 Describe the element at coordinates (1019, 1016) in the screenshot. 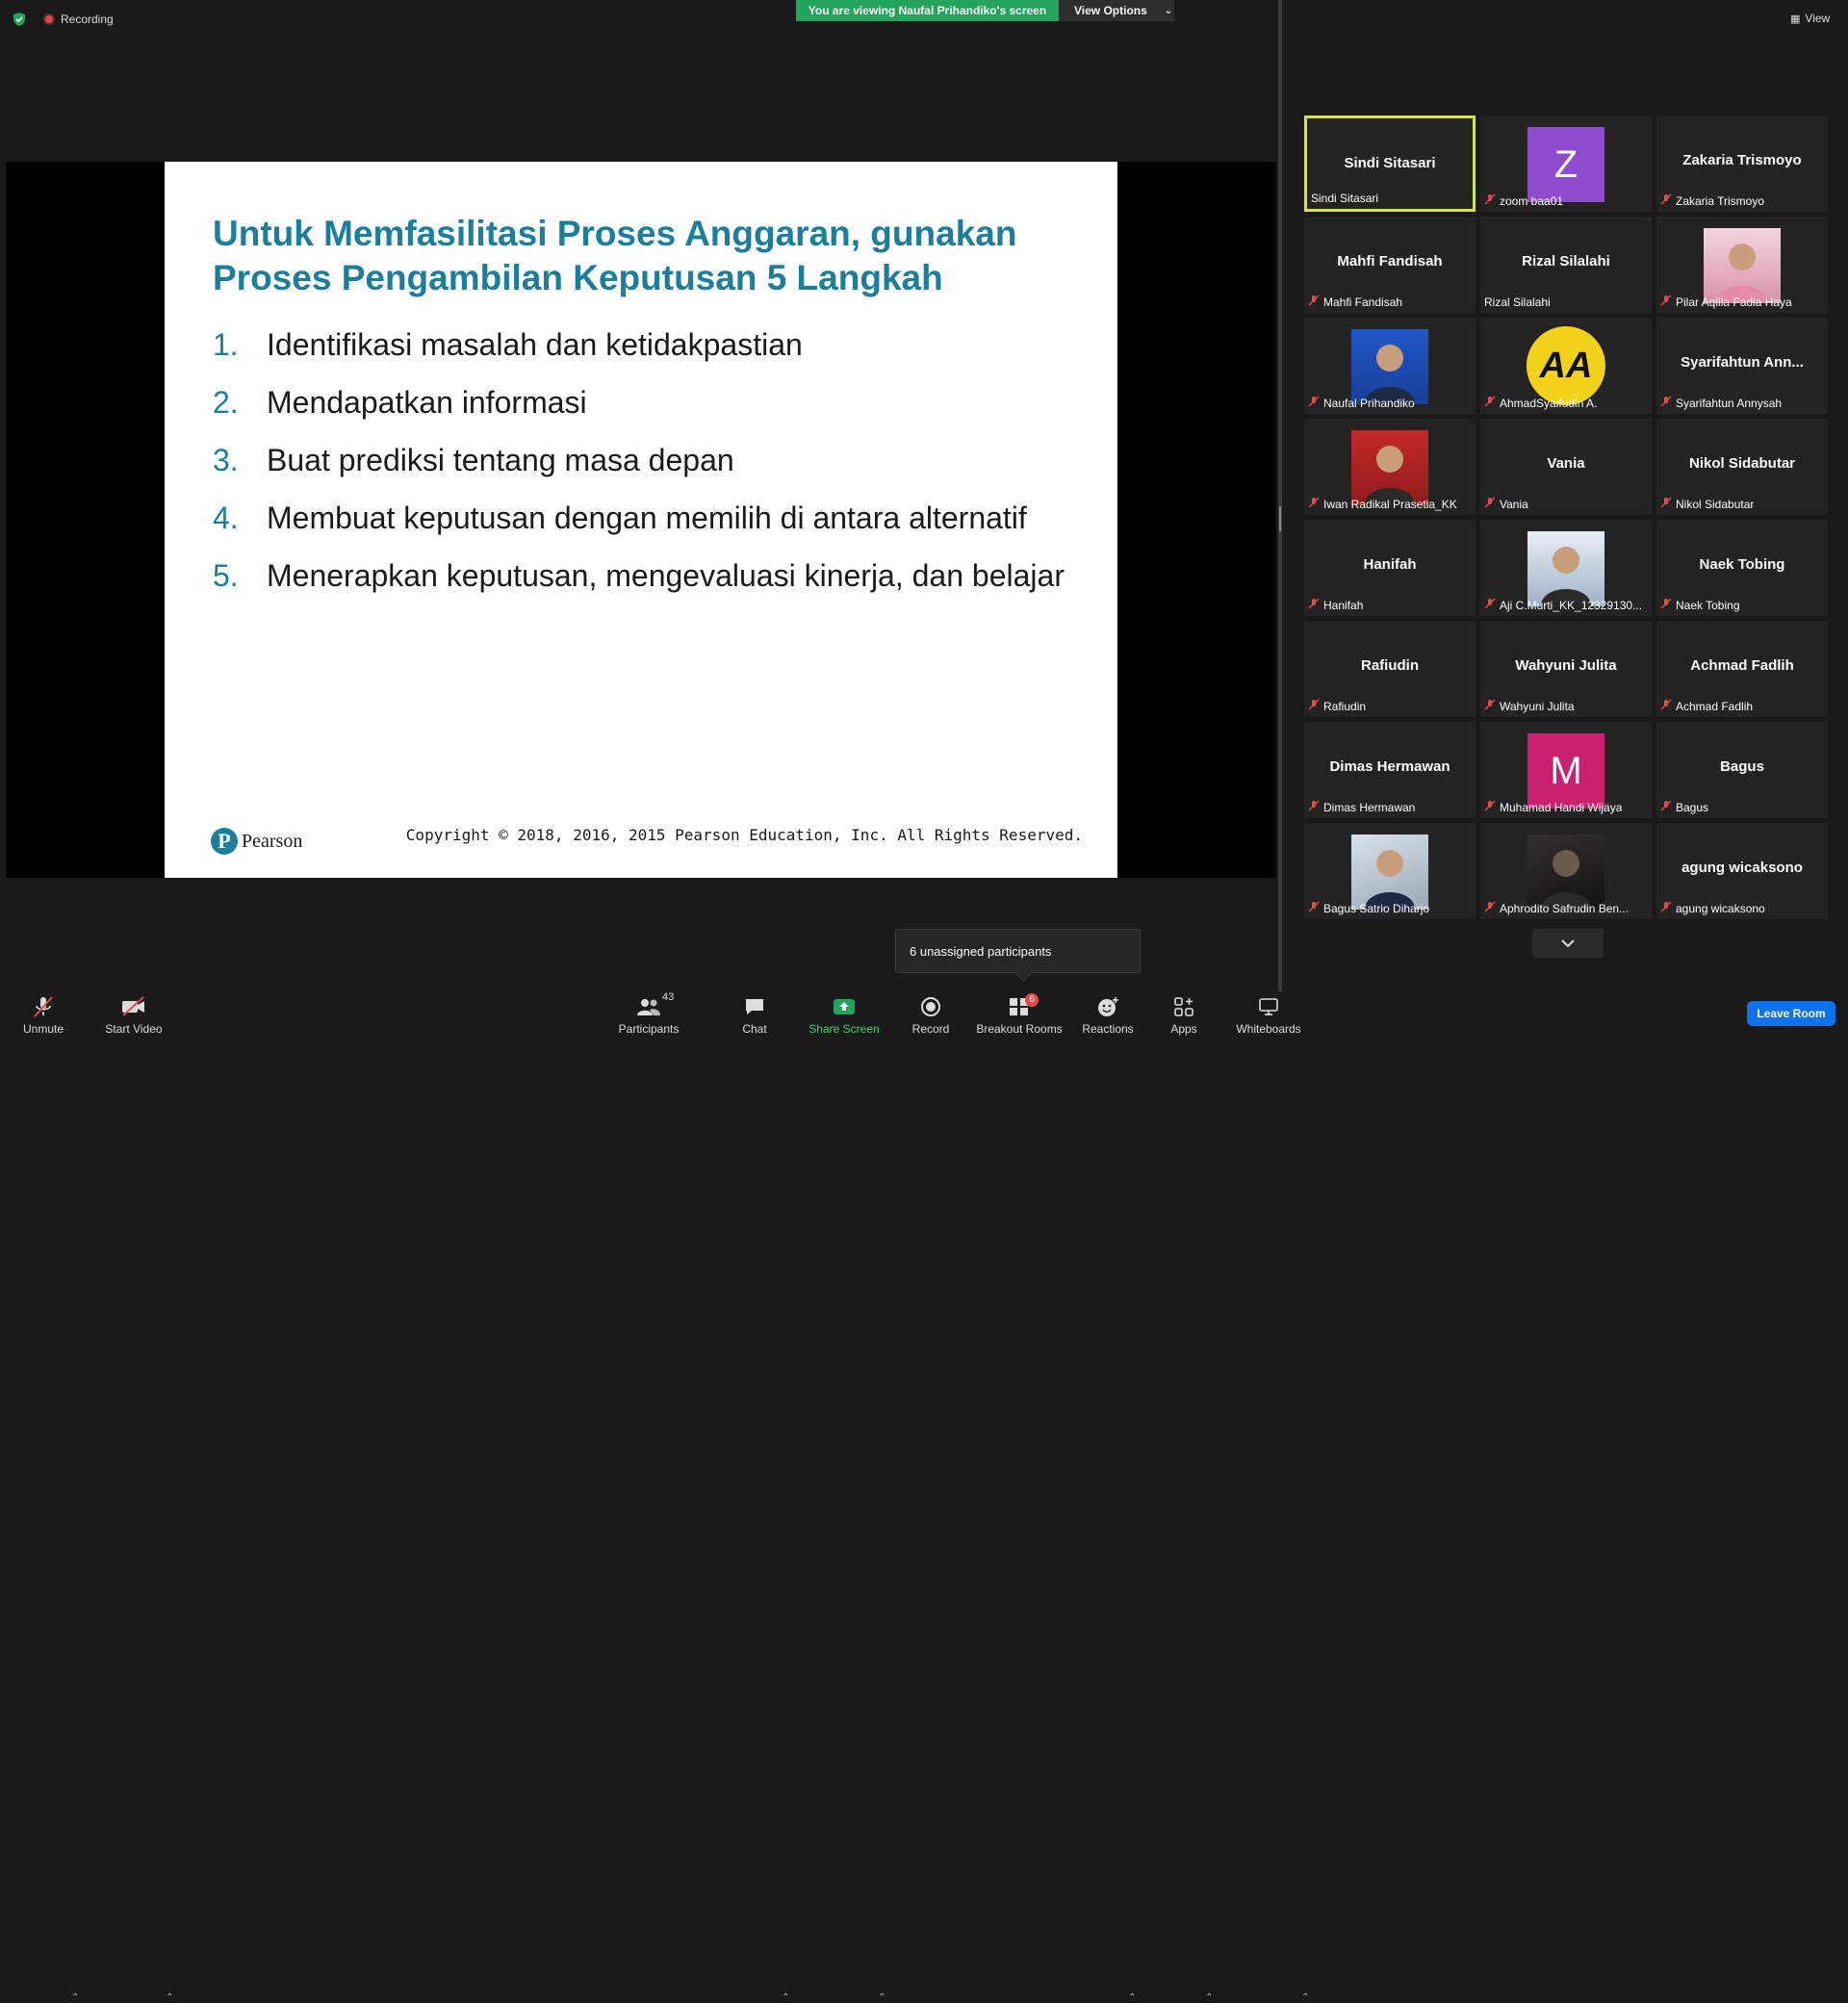

I see `breakout-rooms-button: 6 Breakout Rooms` at that location.